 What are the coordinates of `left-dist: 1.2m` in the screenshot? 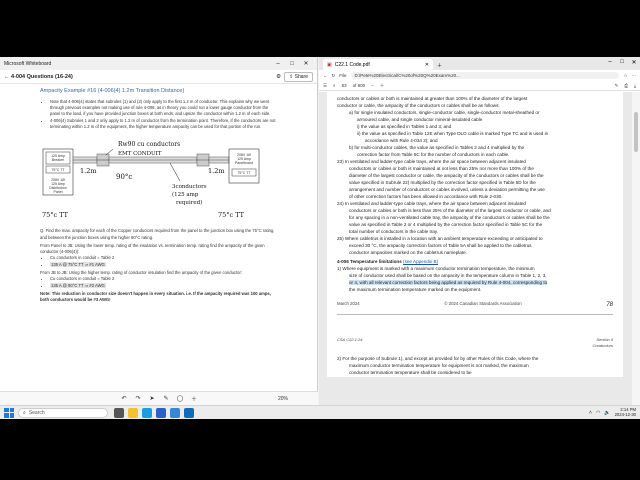 It's located at (88, 171).